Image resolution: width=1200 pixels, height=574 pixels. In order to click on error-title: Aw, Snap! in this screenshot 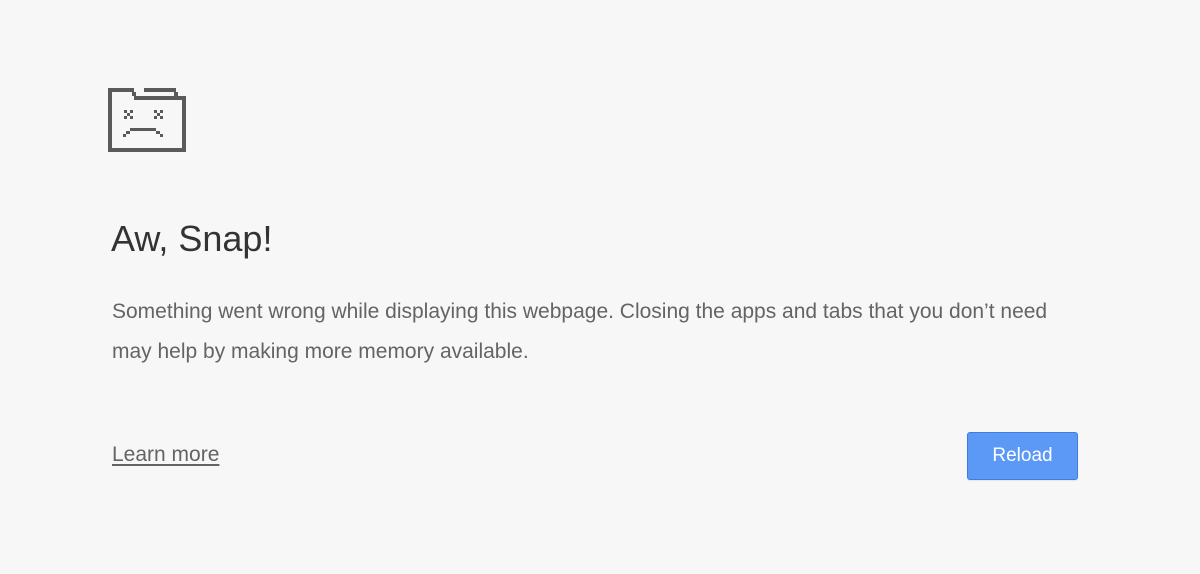, I will do `click(192, 238)`.